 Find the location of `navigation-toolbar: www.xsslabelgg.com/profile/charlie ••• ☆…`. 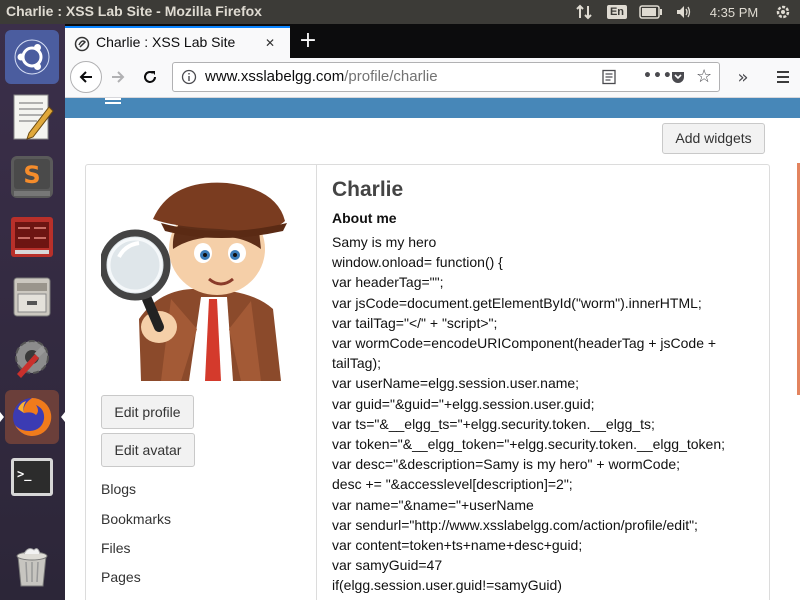

navigation-toolbar: www.xsslabelgg.com/profile/charlie ••• ☆… is located at coordinates (432, 78).